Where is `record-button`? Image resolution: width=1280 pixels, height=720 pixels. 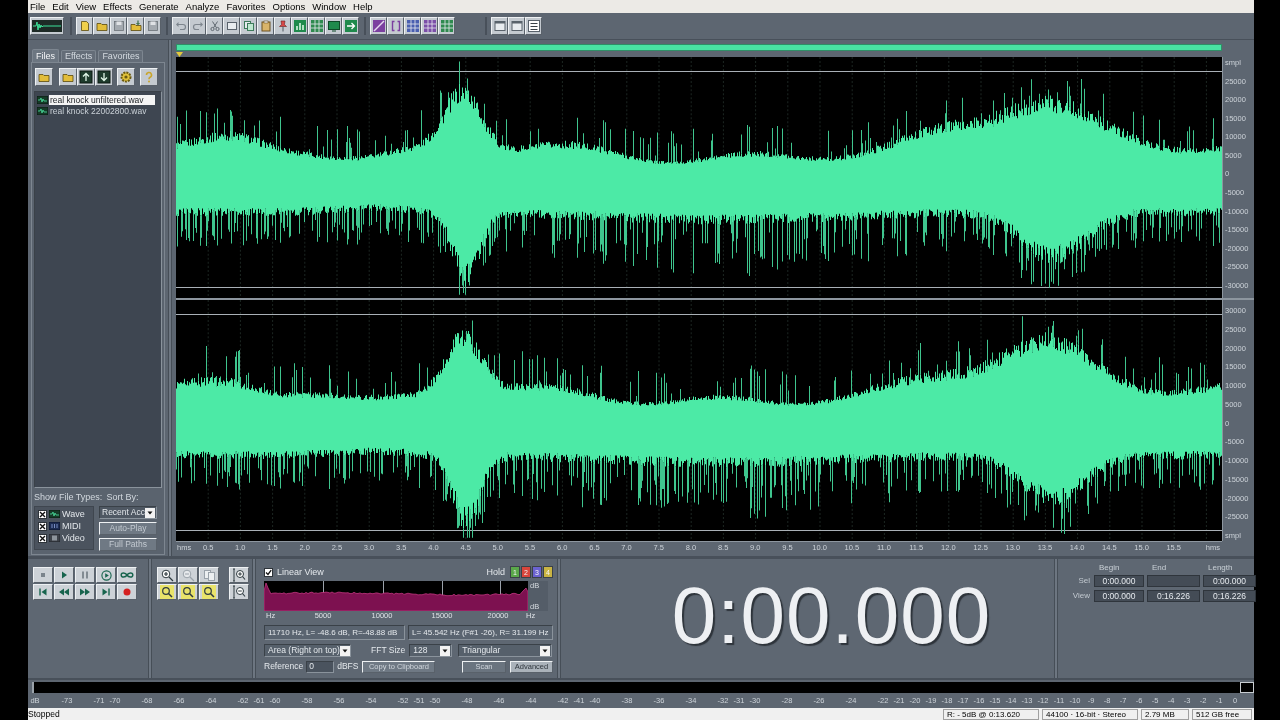 record-button is located at coordinates (127, 592).